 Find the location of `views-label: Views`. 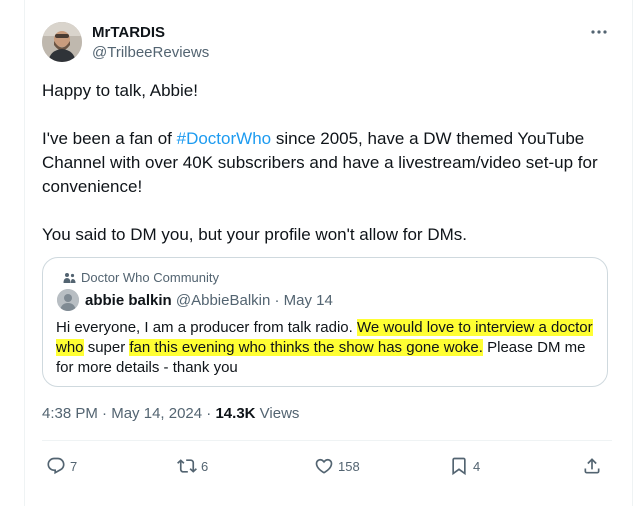

views-label: Views is located at coordinates (279, 413).